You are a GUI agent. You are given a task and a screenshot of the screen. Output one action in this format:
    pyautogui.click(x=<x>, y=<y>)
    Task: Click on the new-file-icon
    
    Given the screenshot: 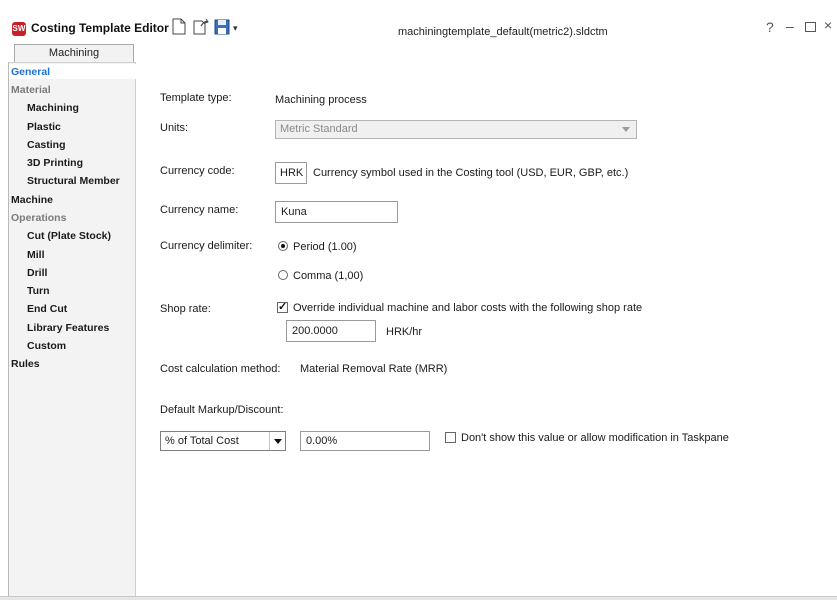 What is the action you would take?
    pyautogui.click(x=179, y=27)
    